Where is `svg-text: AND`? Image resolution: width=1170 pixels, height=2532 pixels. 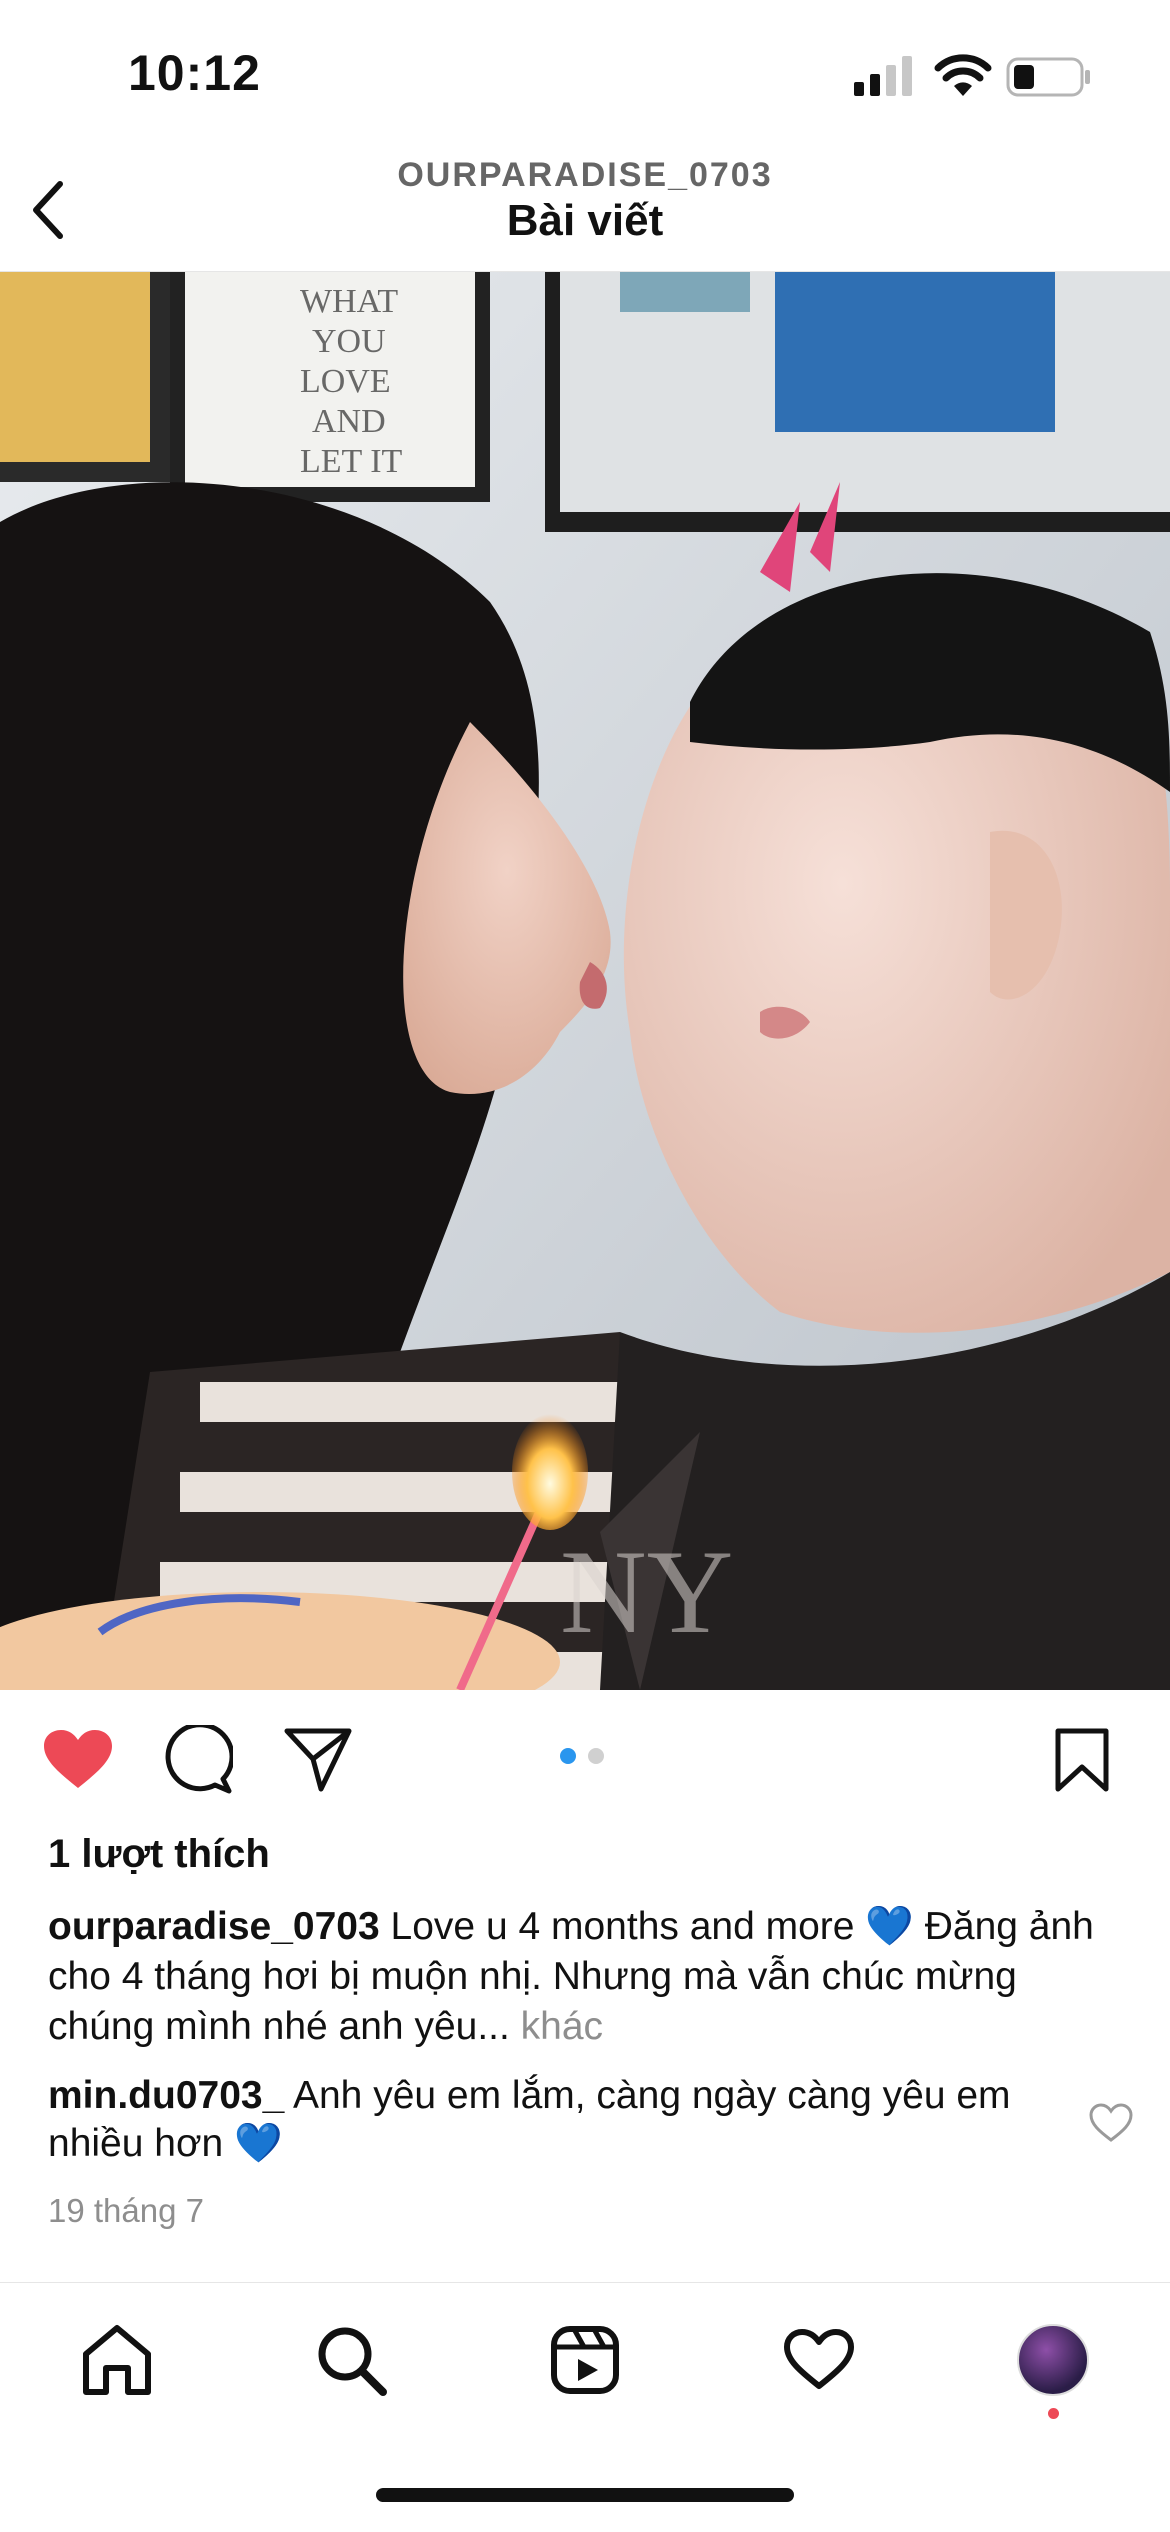 svg-text: AND is located at coordinates (349, 421).